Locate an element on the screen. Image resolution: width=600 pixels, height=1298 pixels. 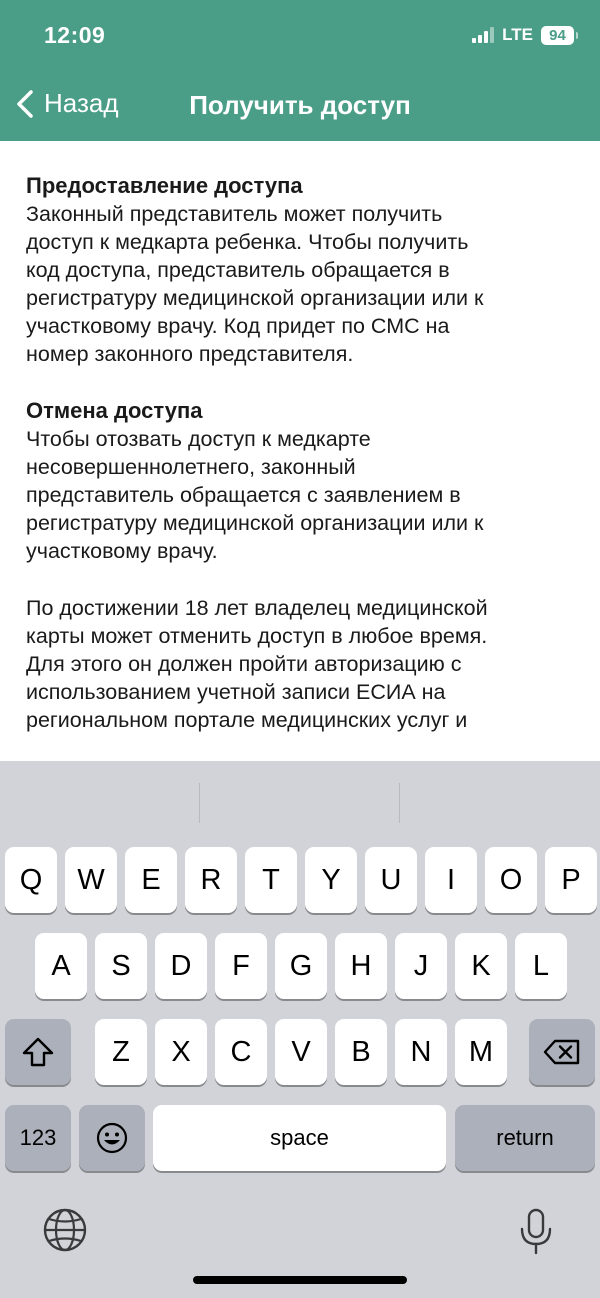
key-f: F is located at coordinates (241, 966).